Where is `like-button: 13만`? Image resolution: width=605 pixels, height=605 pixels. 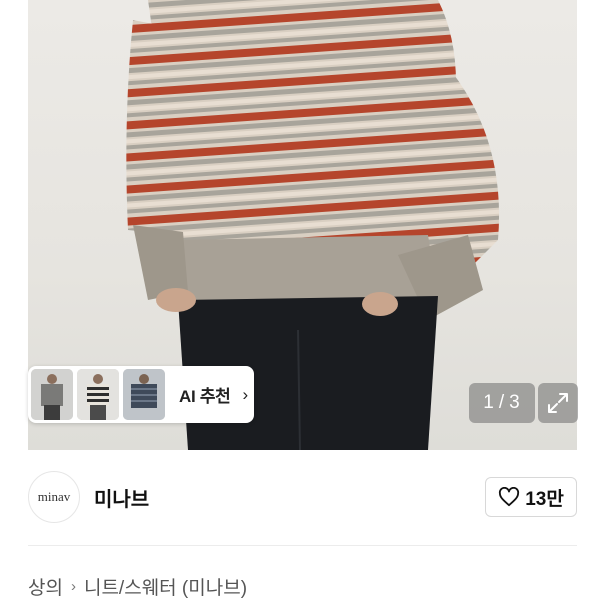 like-button: 13만 is located at coordinates (531, 497).